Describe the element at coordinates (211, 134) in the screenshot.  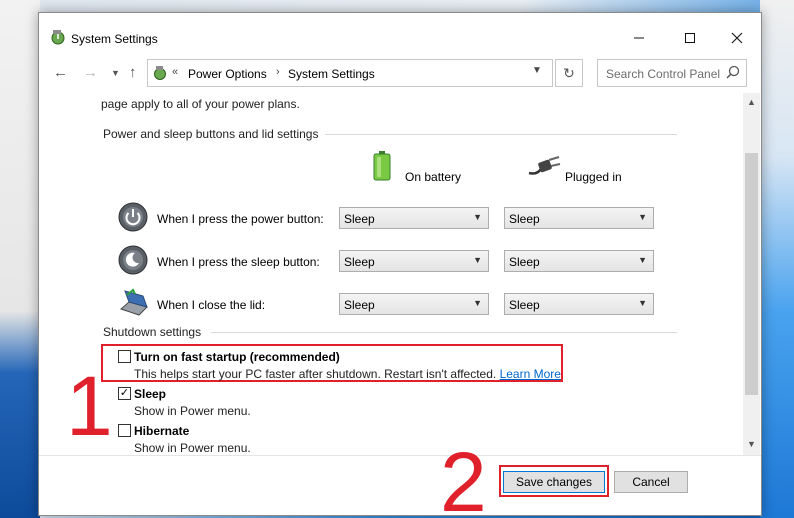
I see `power-section-heading: Power and sleep buttons and lid settings` at that location.